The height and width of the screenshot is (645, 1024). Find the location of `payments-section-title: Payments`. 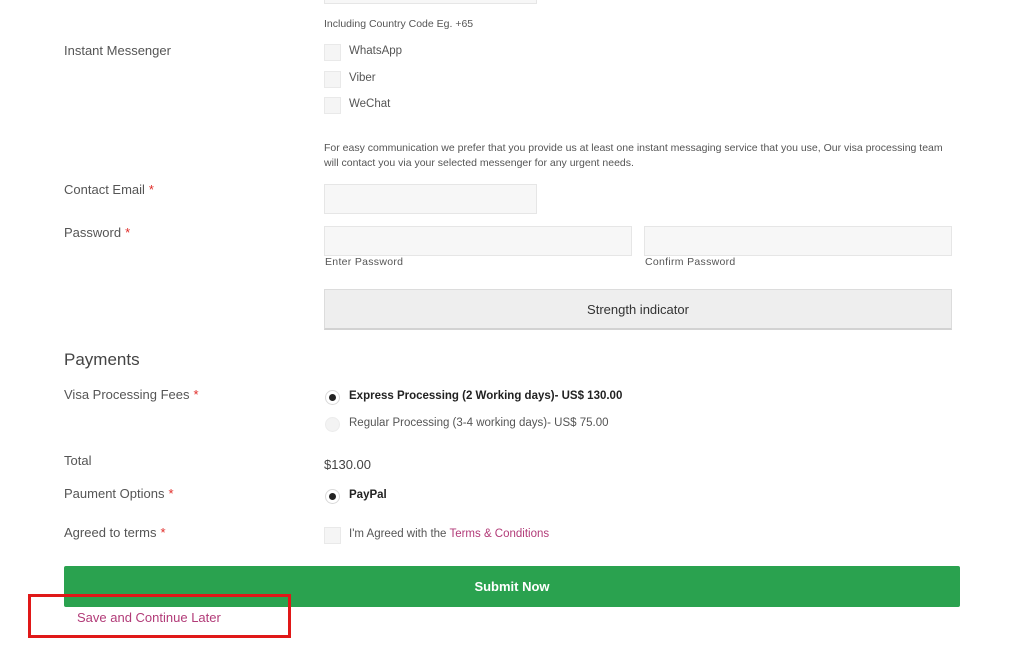

payments-section-title: Payments is located at coordinates (102, 359).